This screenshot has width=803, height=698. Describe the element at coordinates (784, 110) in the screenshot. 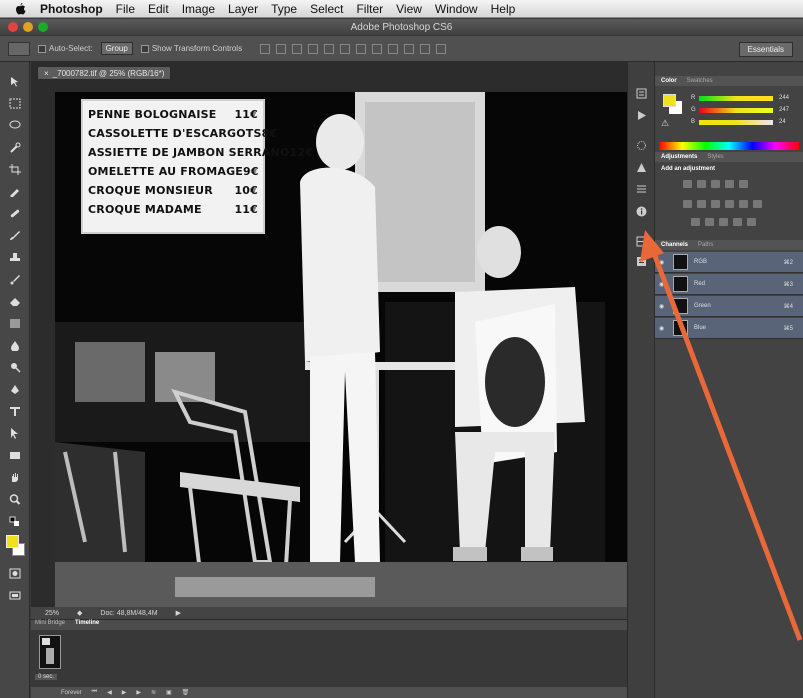

I see `channel-value: 247` at that location.